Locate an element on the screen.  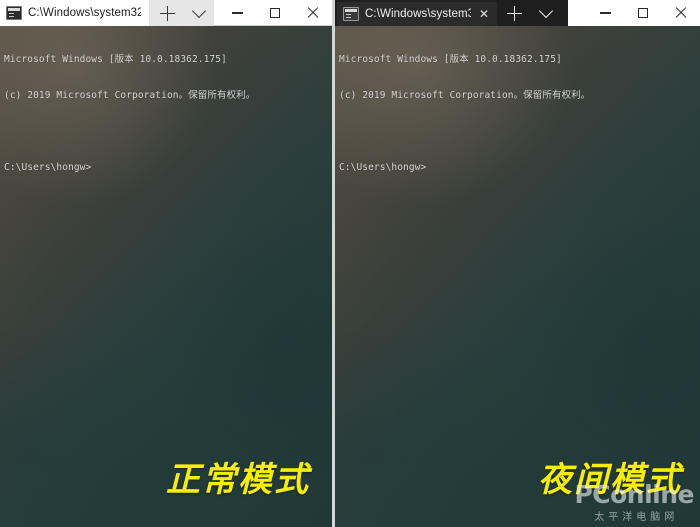
tab-actions-normal is located at coordinates (182, 13).